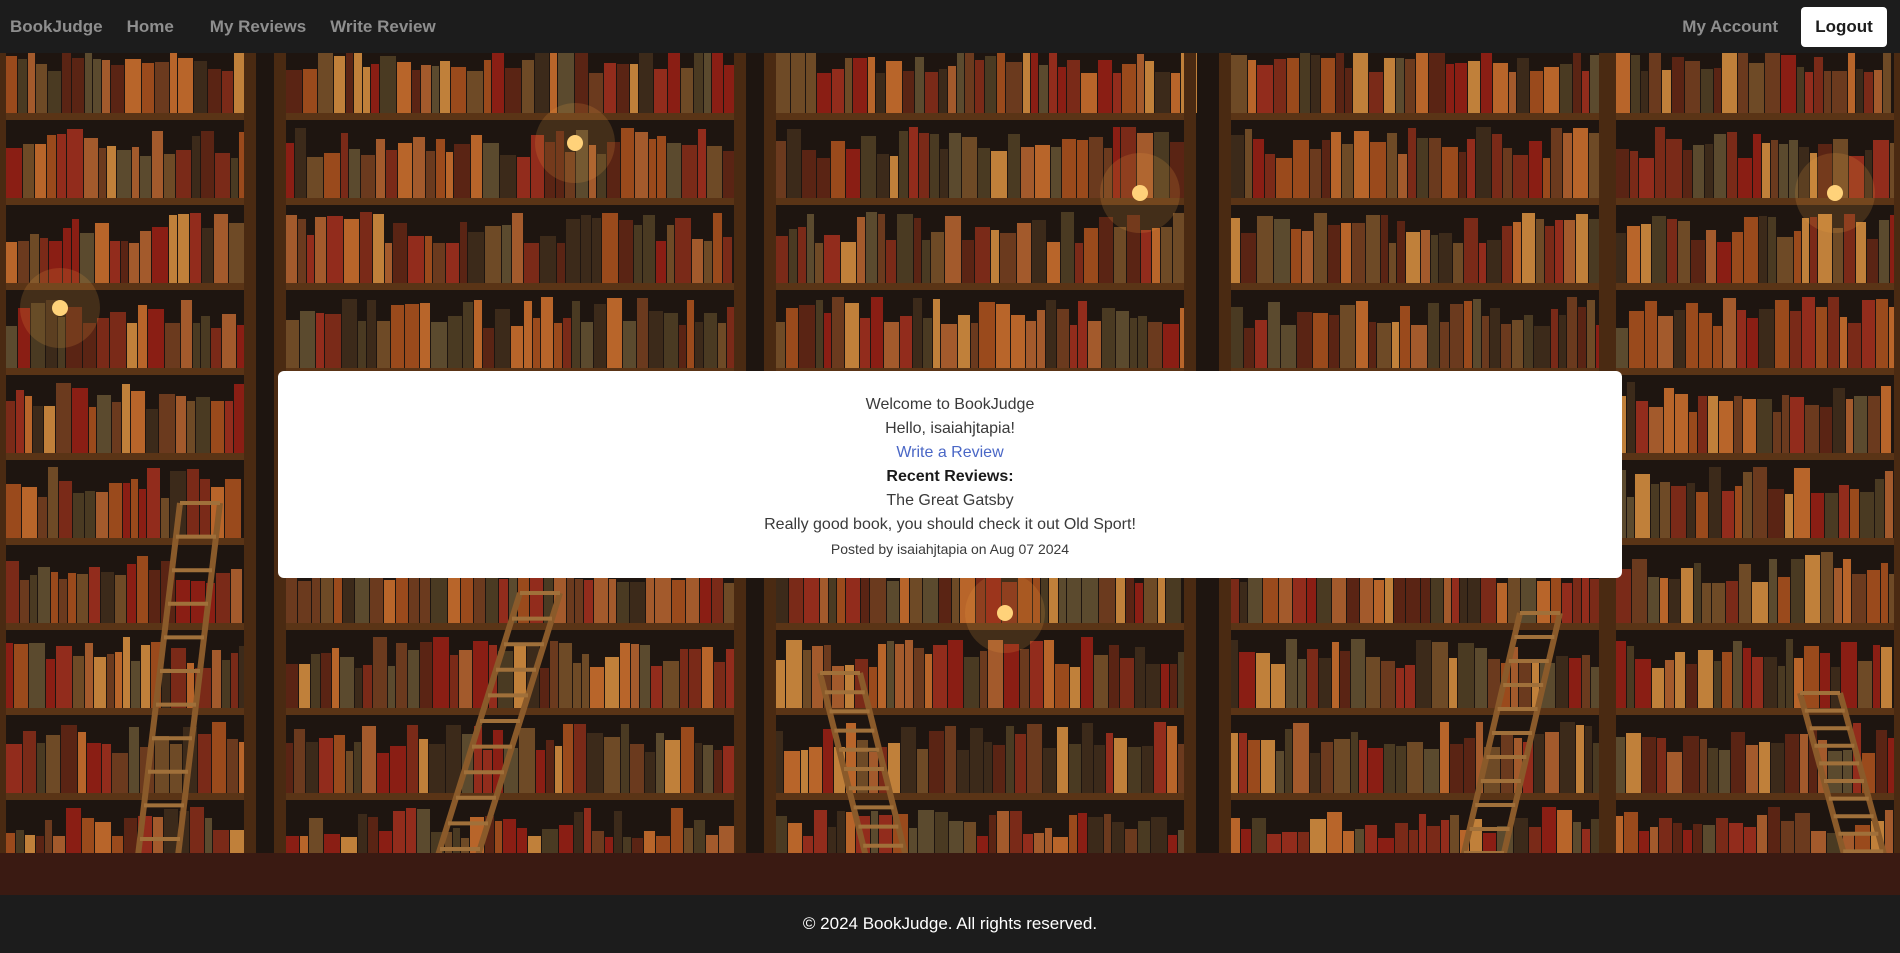 This screenshot has width=1900, height=953. I want to click on page-footer: © 2024 BookJudge. All rights reserved., so click(950, 924).